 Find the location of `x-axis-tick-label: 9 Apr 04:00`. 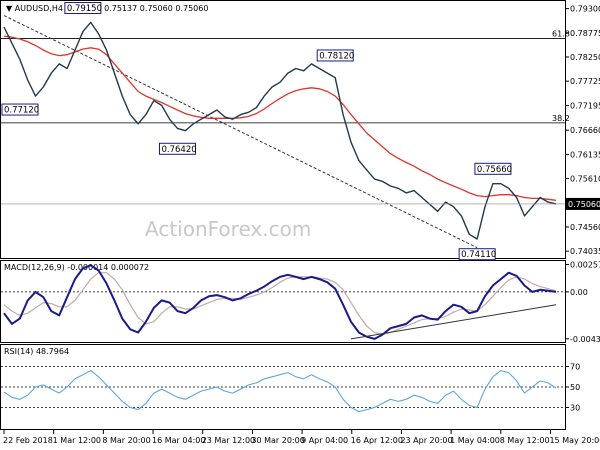

x-axis-tick-label: 9 Apr 04:00 is located at coordinates (324, 440).